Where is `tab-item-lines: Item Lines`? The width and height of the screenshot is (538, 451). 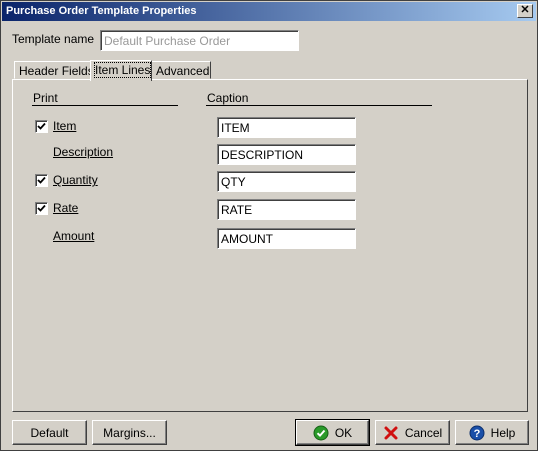
tab-item-lines: Item Lines is located at coordinates (121, 70).